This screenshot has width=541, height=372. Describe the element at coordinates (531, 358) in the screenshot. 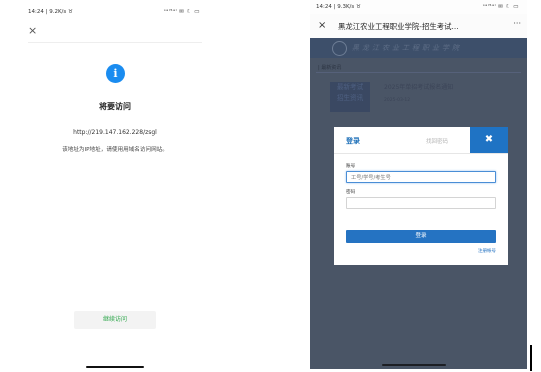

I see `edge-bar` at that location.